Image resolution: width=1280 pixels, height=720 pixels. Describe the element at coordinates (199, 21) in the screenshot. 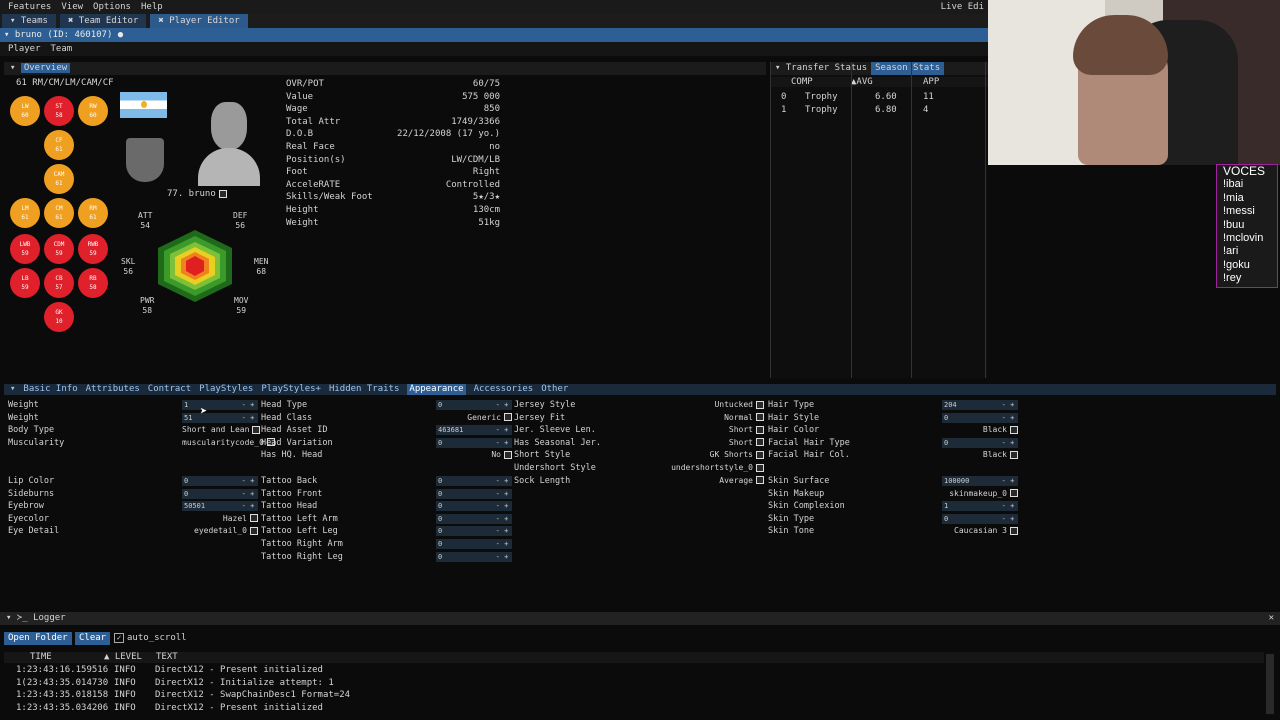

I see `tab-player-editor: ✖ Player Editor` at that location.